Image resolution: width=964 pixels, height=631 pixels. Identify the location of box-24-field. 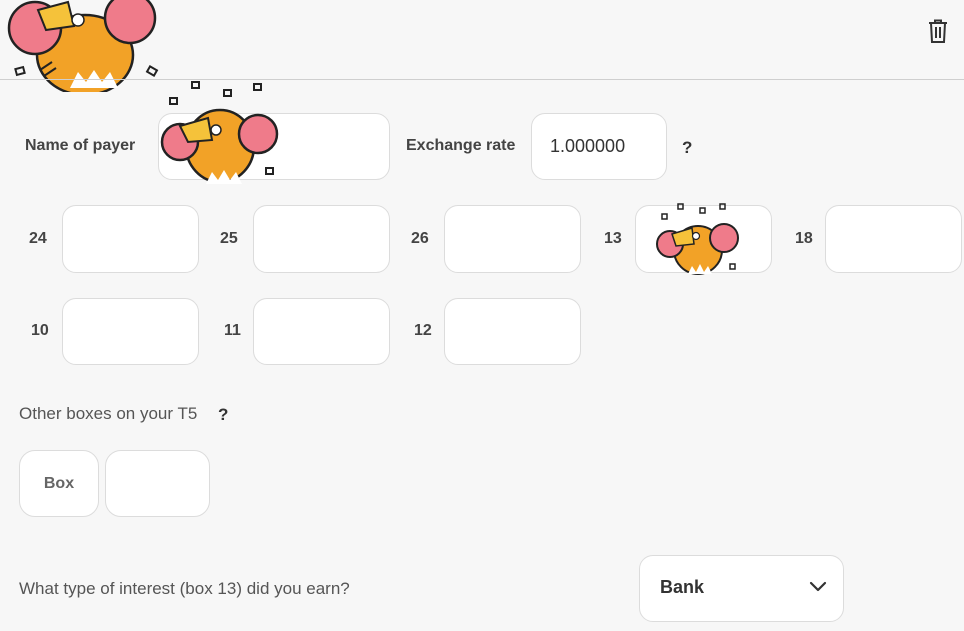
(130, 239).